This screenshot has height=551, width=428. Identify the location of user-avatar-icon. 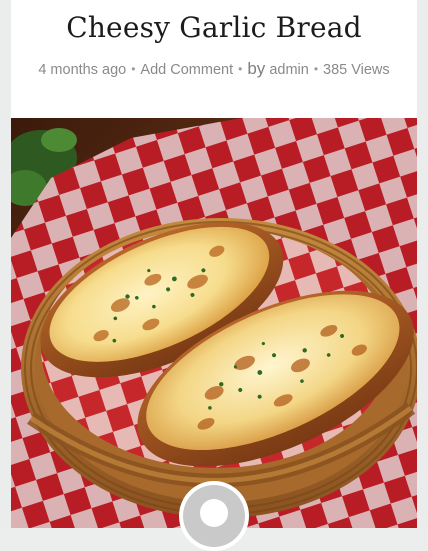
(214, 516).